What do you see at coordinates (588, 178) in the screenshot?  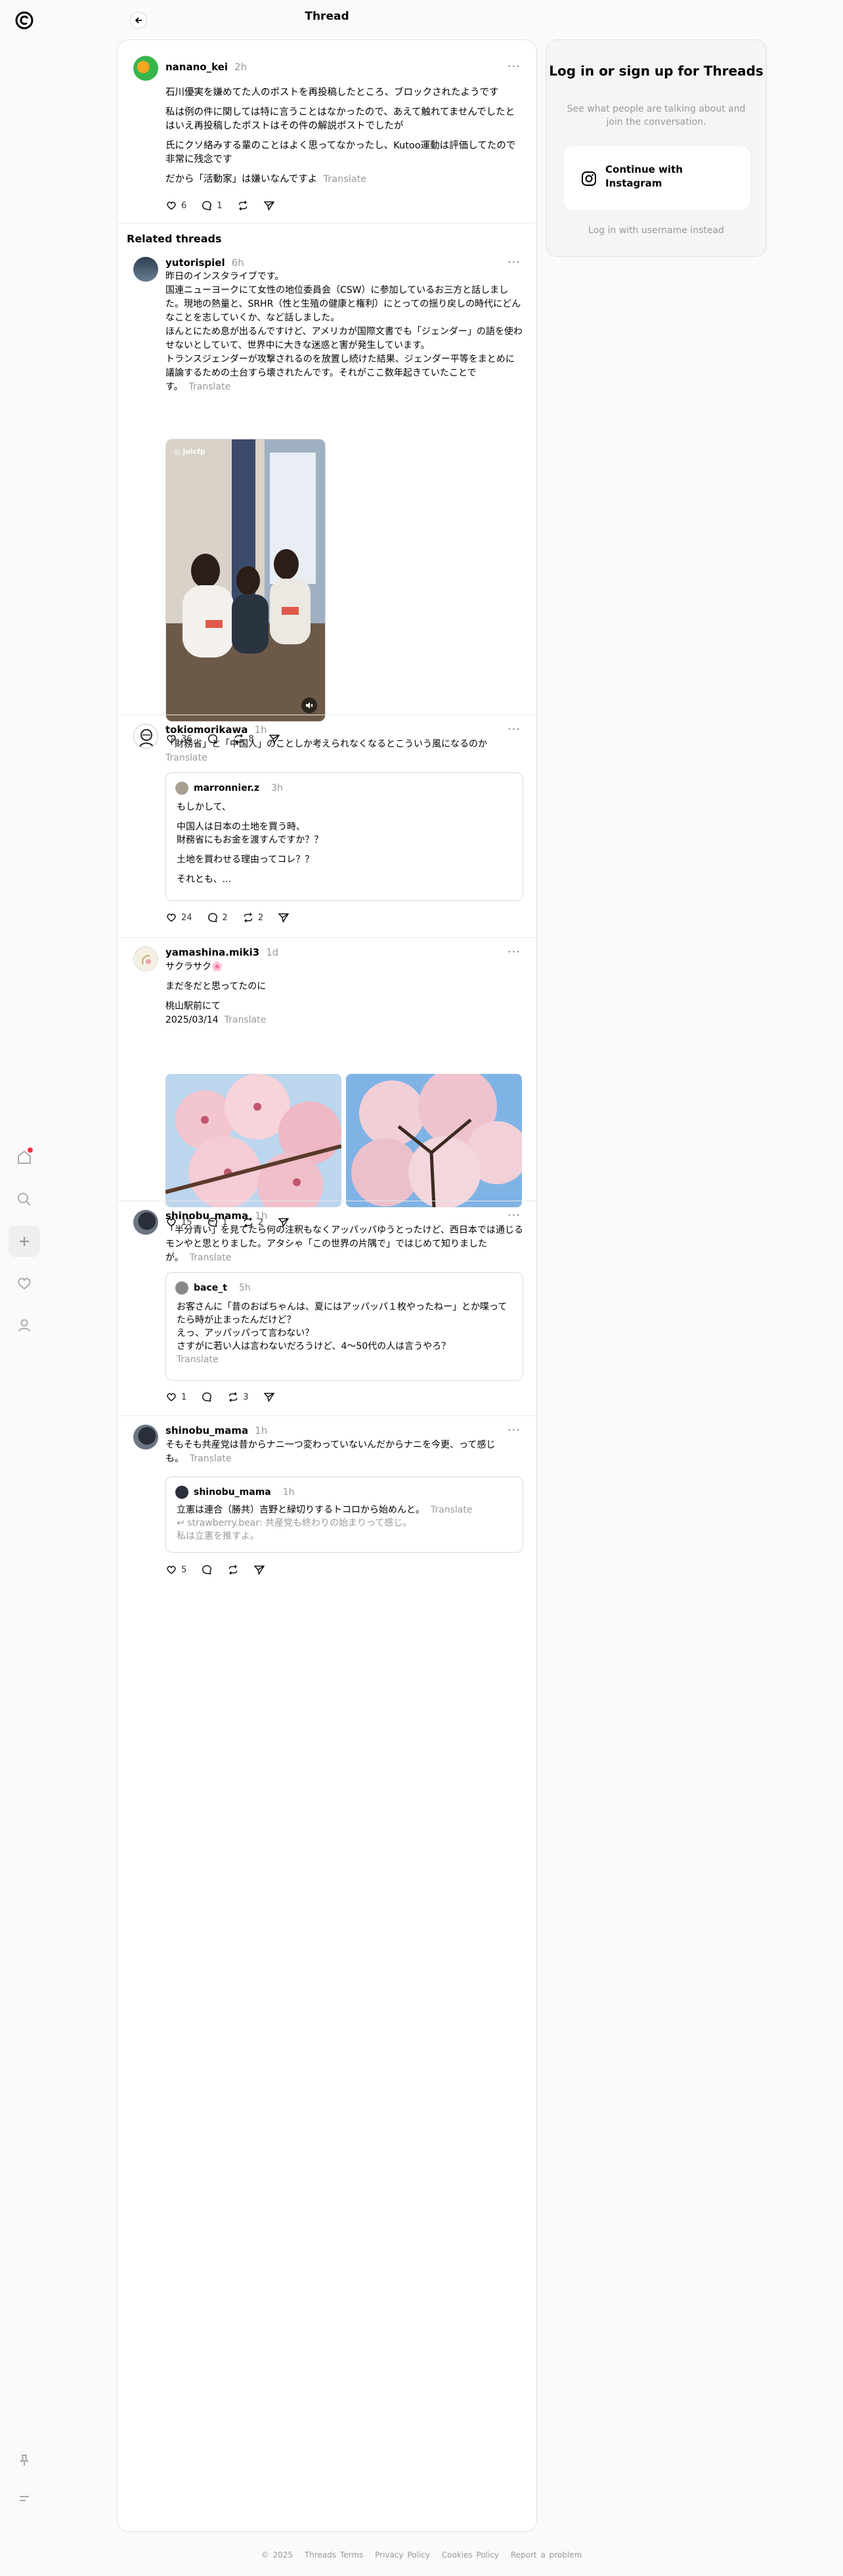 I see `instagram-icon` at bounding box center [588, 178].